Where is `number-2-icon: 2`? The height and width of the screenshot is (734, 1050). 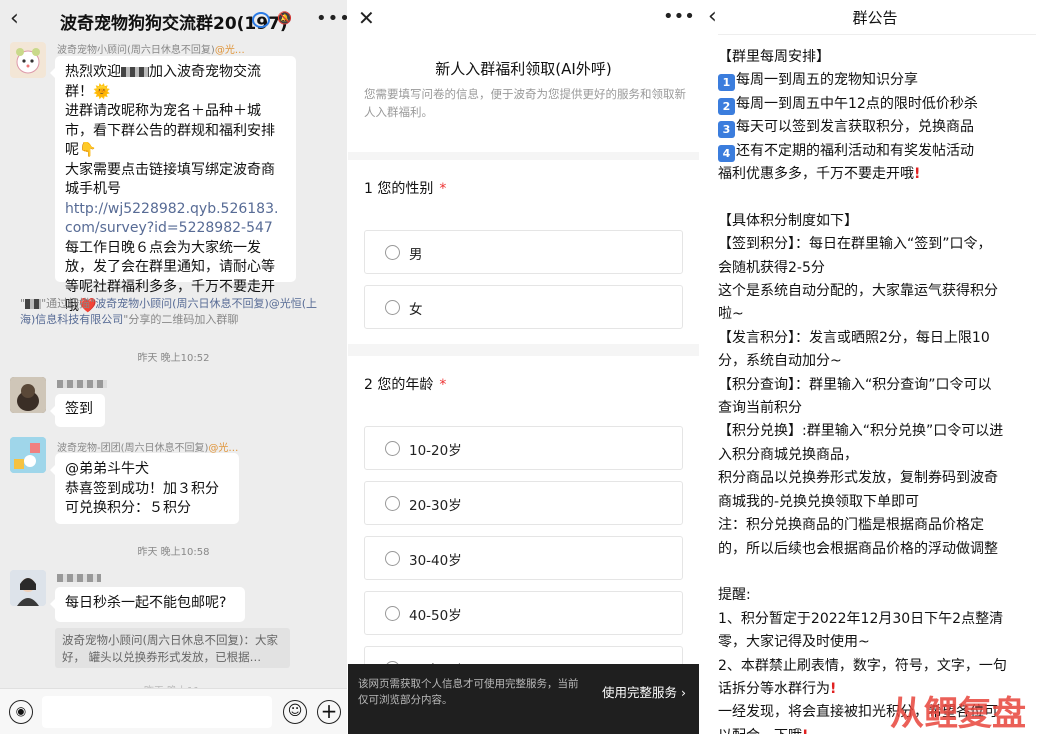 number-2-icon: 2 is located at coordinates (726, 106).